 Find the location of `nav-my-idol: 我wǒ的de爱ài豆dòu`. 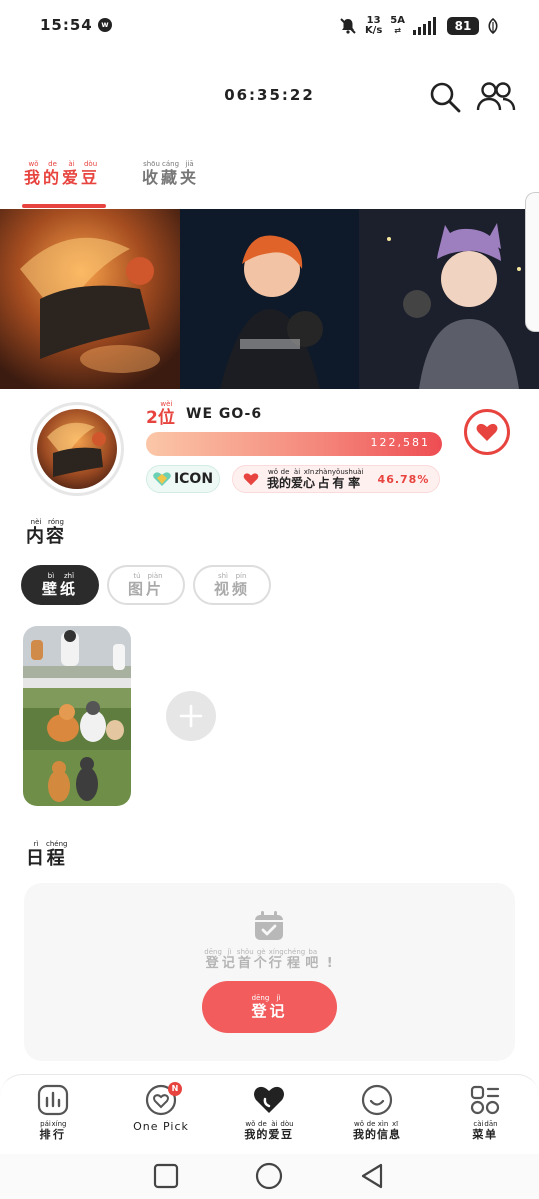

nav-my-idol: 我wǒ的de爱ài豆dòu is located at coordinates (269, 1113).